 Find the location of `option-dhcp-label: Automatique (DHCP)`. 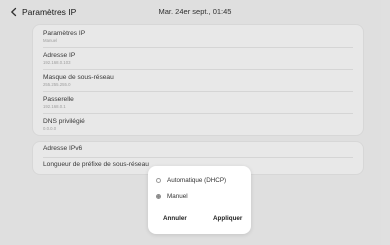

option-dhcp-label: Automatique (DHCP) is located at coordinates (197, 180).